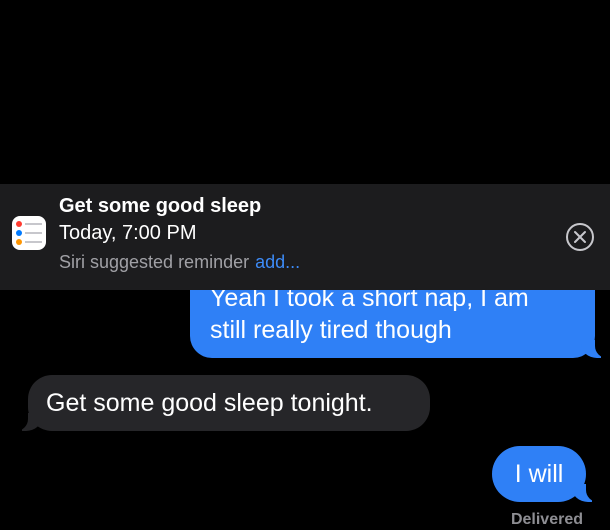 Image resolution: width=610 pixels, height=530 pixels. Describe the element at coordinates (331, 330) in the screenshot. I see `message-text-line: still really tired though` at that location.